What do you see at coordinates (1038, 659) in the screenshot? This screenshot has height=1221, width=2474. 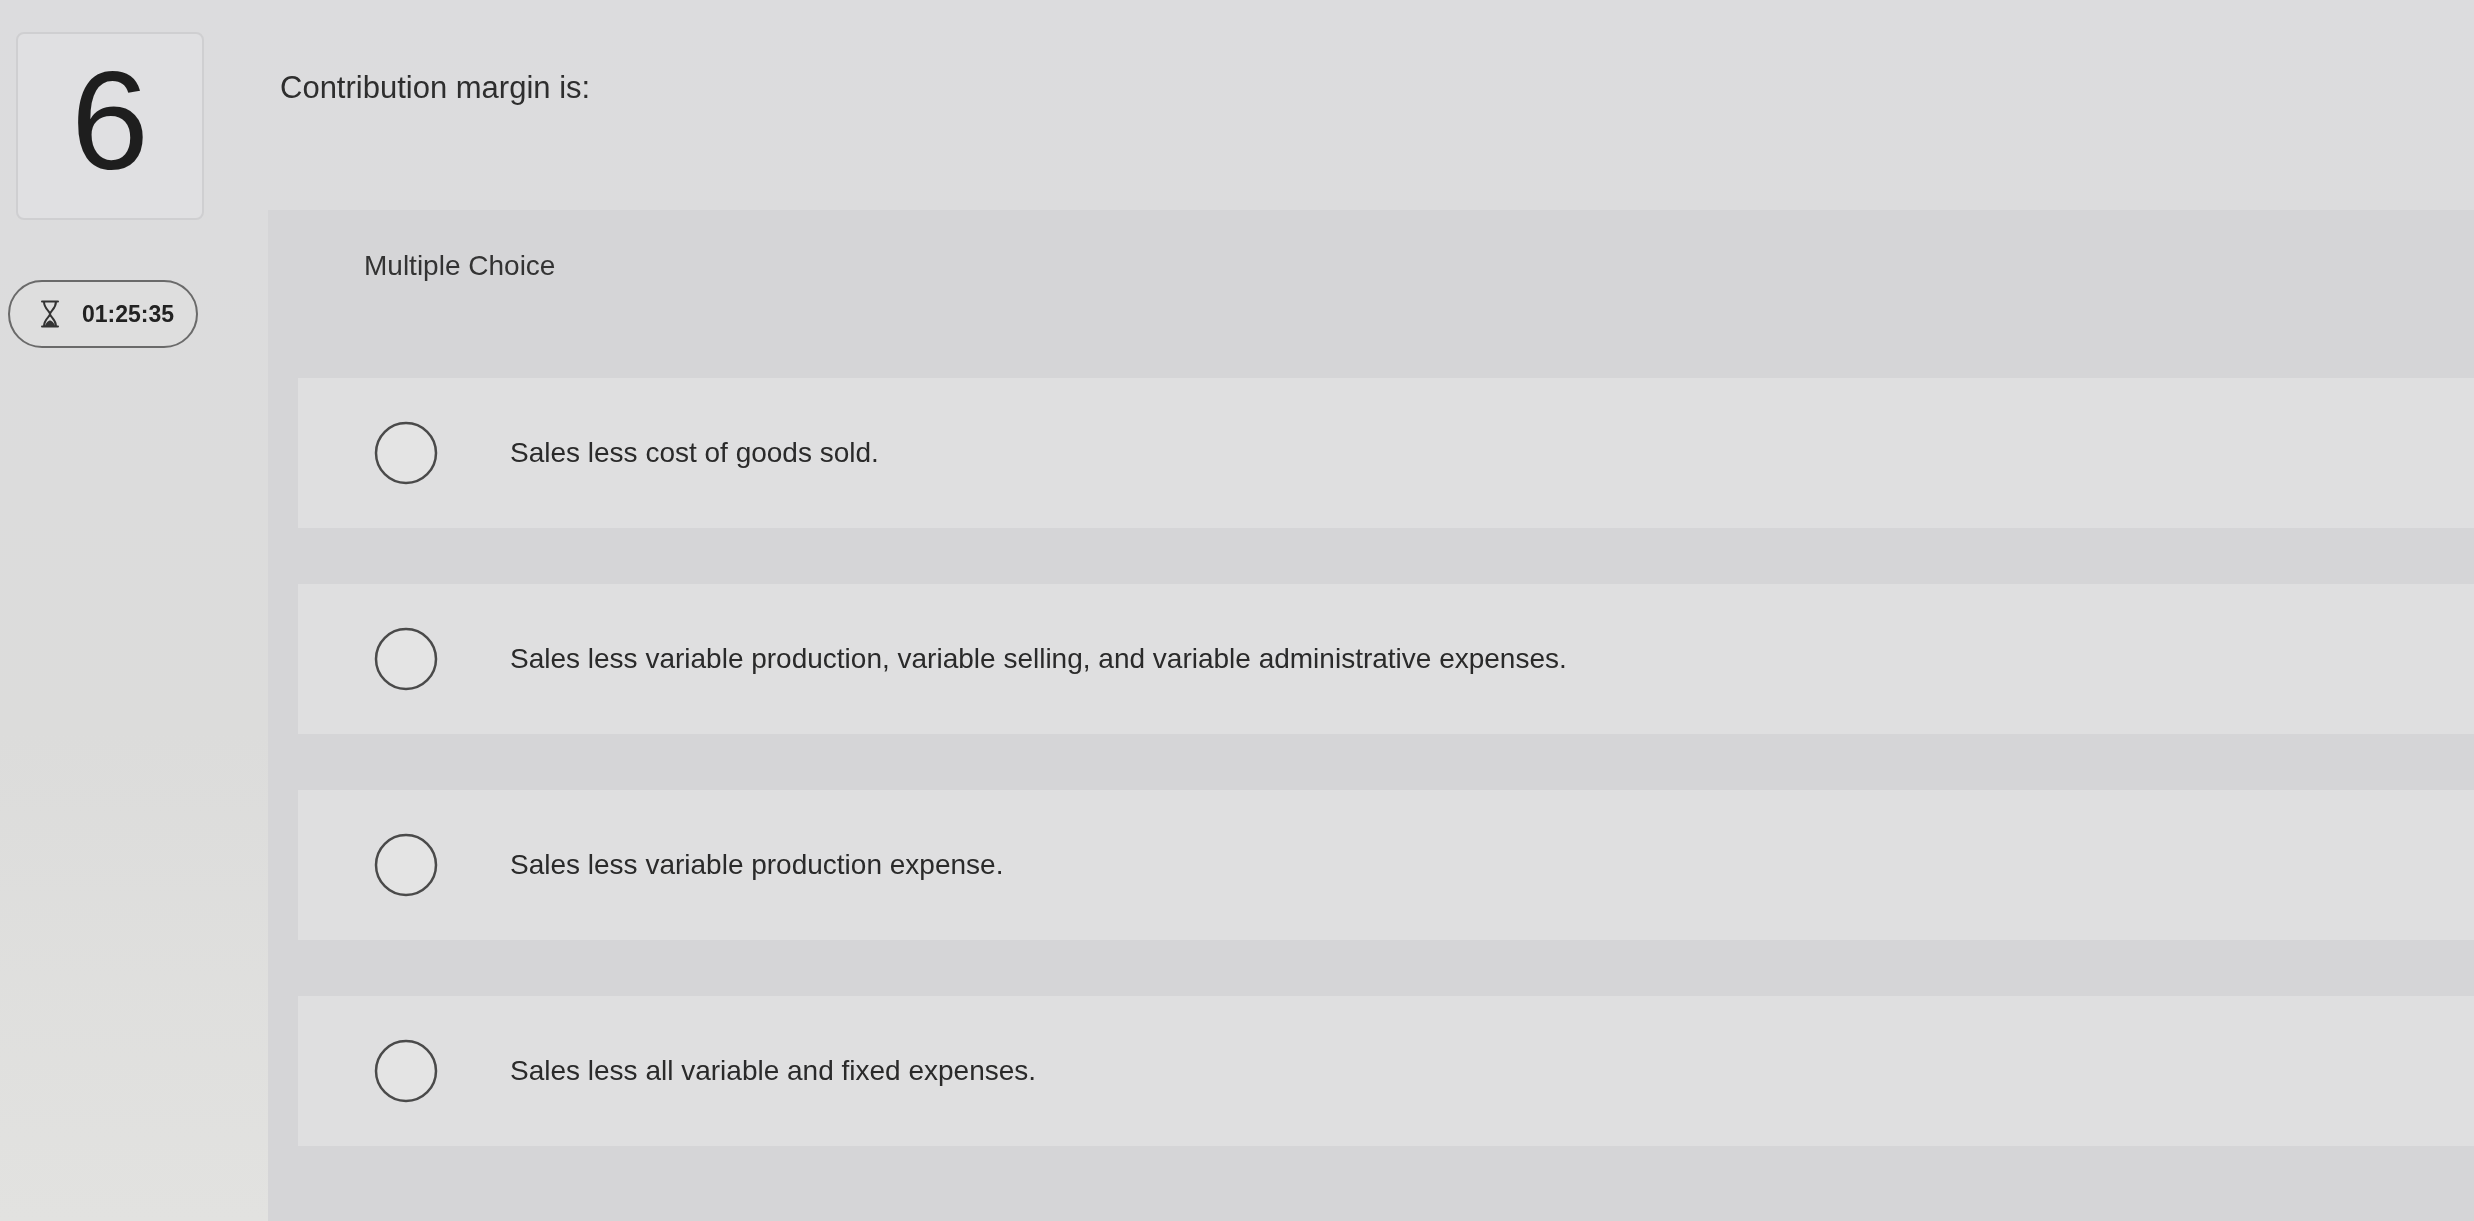 I see `option-text: Sales less variable production, variable selling, and variable administrative expenses.` at bounding box center [1038, 659].